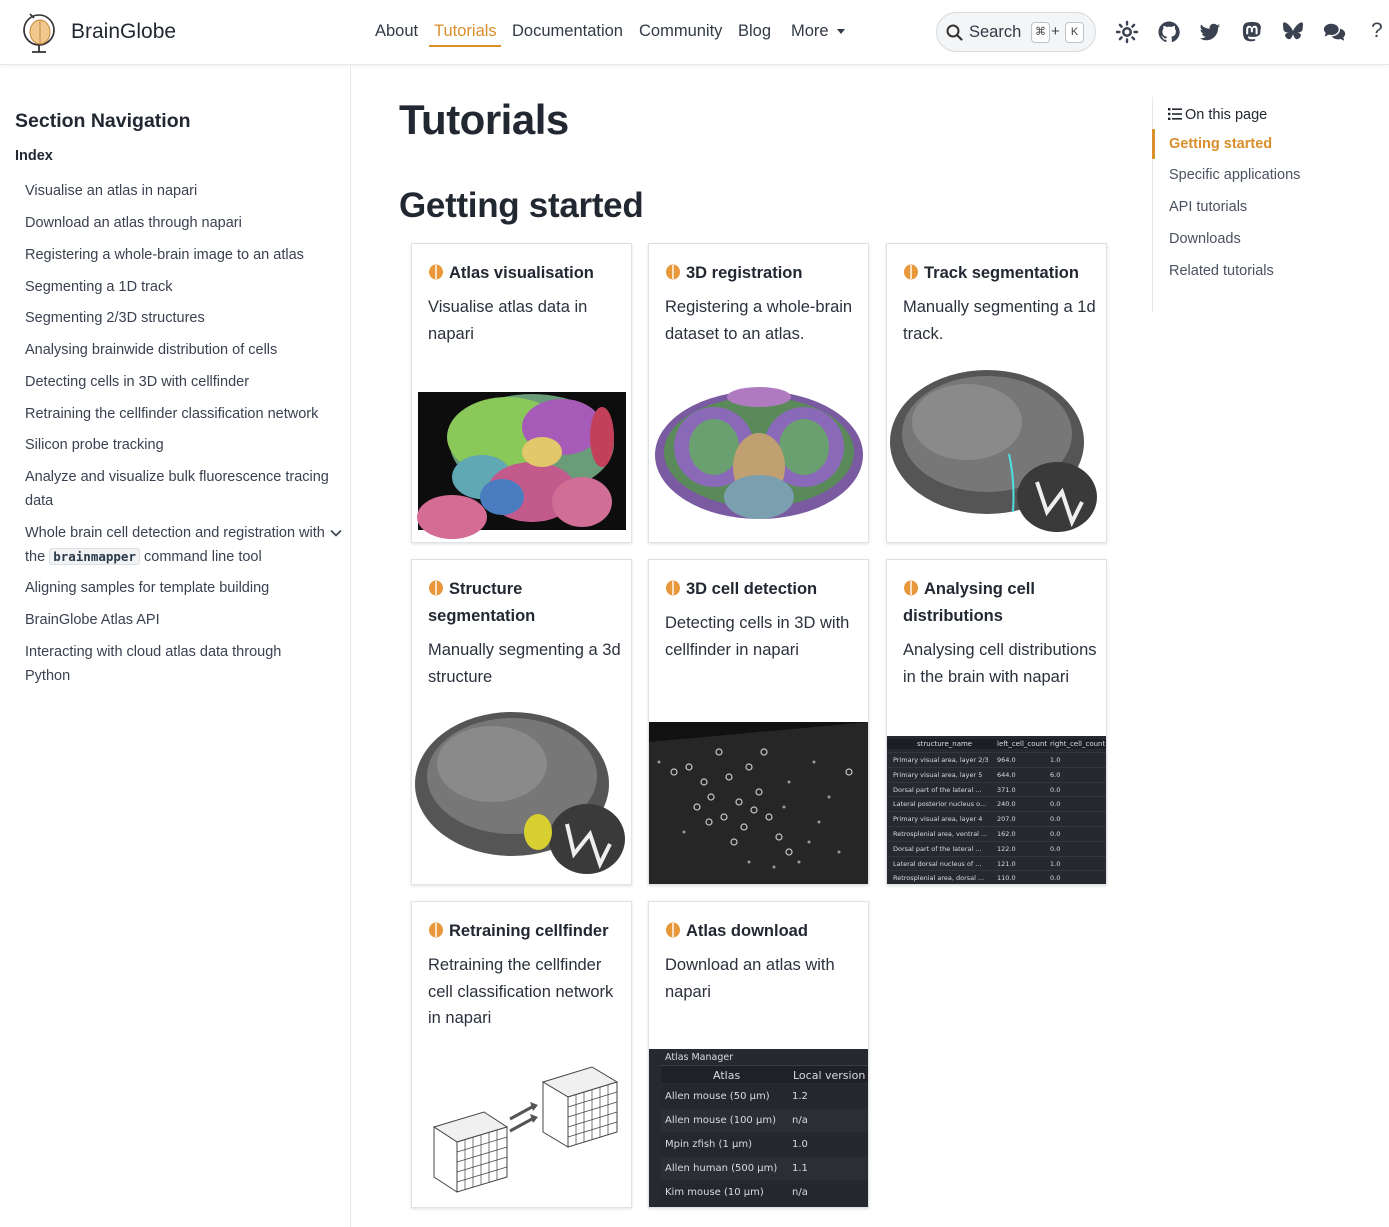 This screenshot has width=1389, height=1227. What do you see at coordinates (1220, 144) in the screenshot?
I see `toc-item-getting-started: Getting started` at bounding box center [1220, 144].